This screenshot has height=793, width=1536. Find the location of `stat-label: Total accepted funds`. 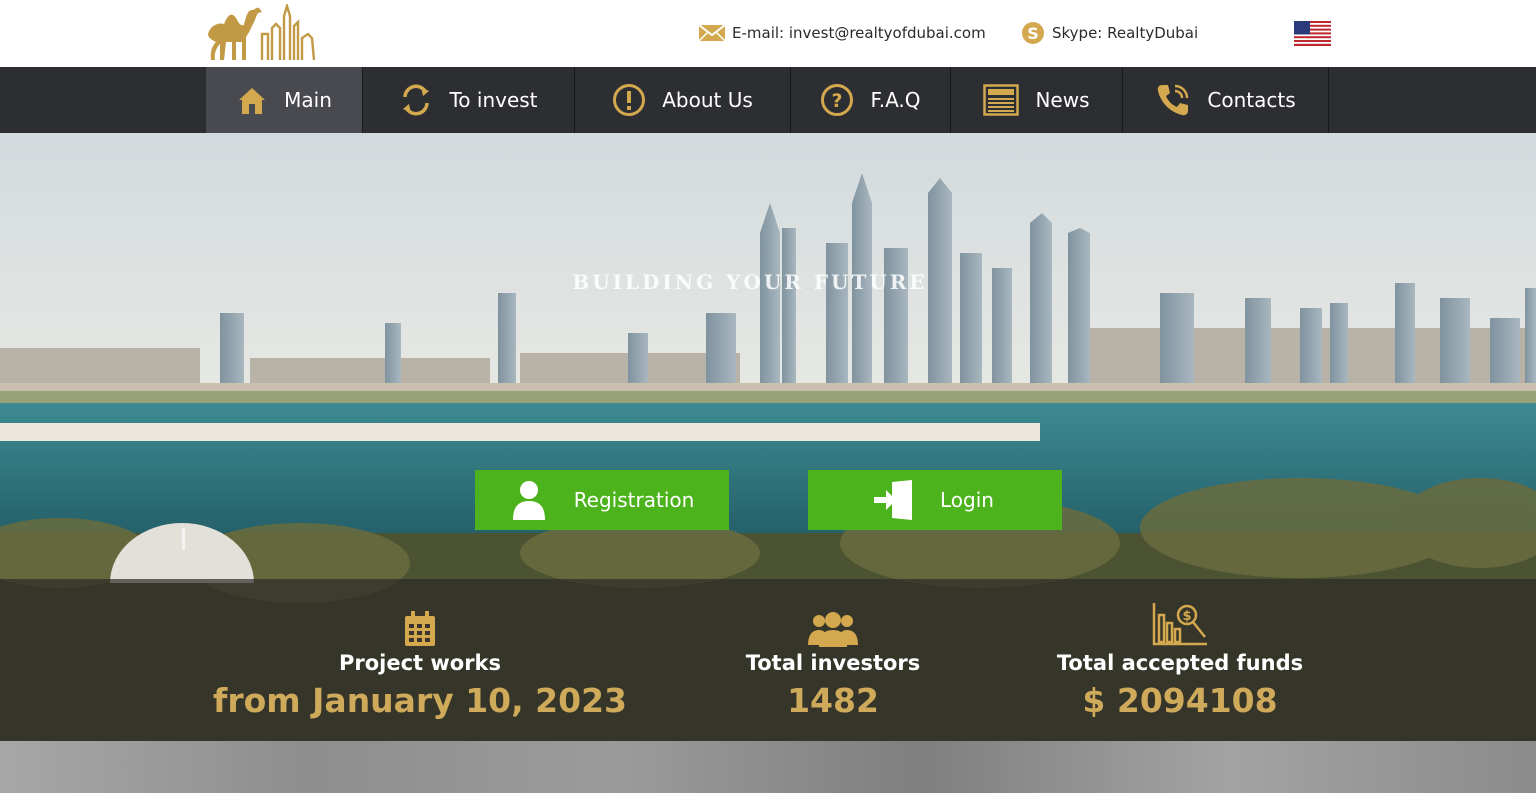

stat-label: Total accepted funds is located at coordinates (1180, 663).